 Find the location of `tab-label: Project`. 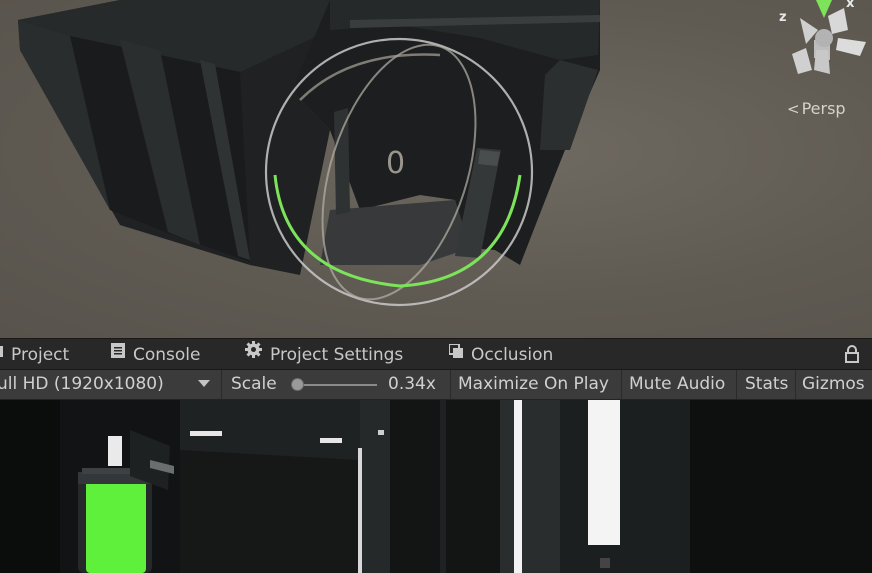

tab-label: Project is located at coordinates (40, 355).